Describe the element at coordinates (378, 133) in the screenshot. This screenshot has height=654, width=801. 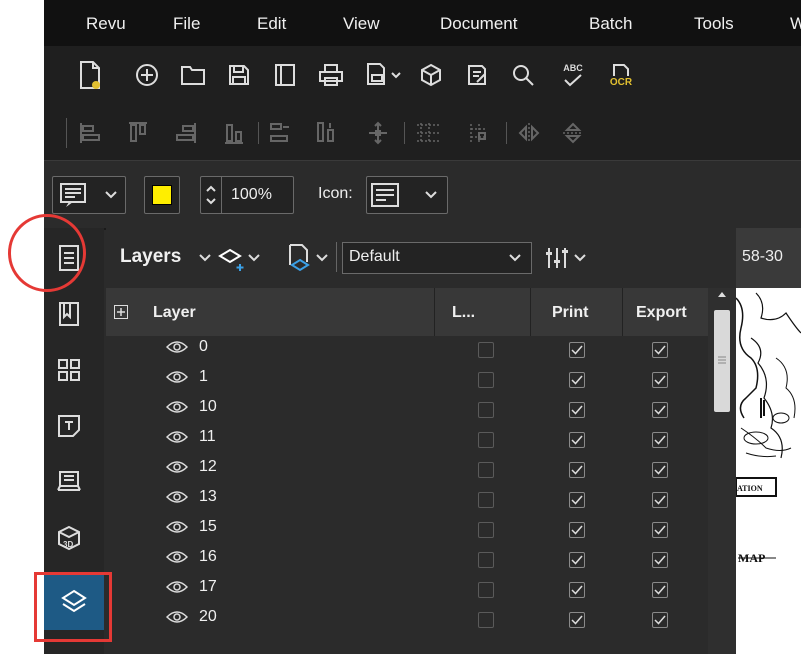
I see `center-icon` at that location.